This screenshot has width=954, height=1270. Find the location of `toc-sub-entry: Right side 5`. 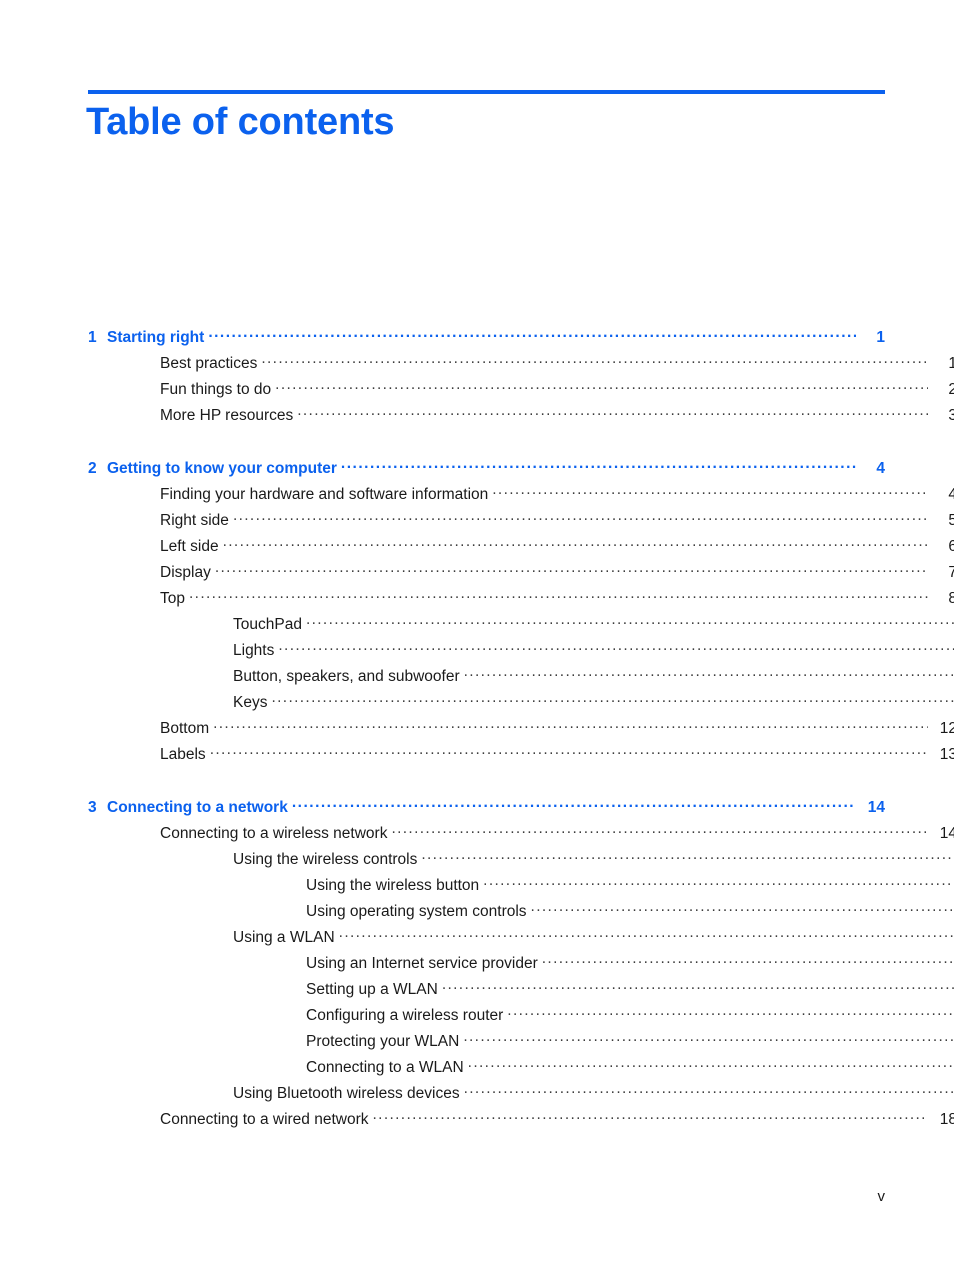

toc-sub-entry: Right side 5 is located at coordinates (521, 522).